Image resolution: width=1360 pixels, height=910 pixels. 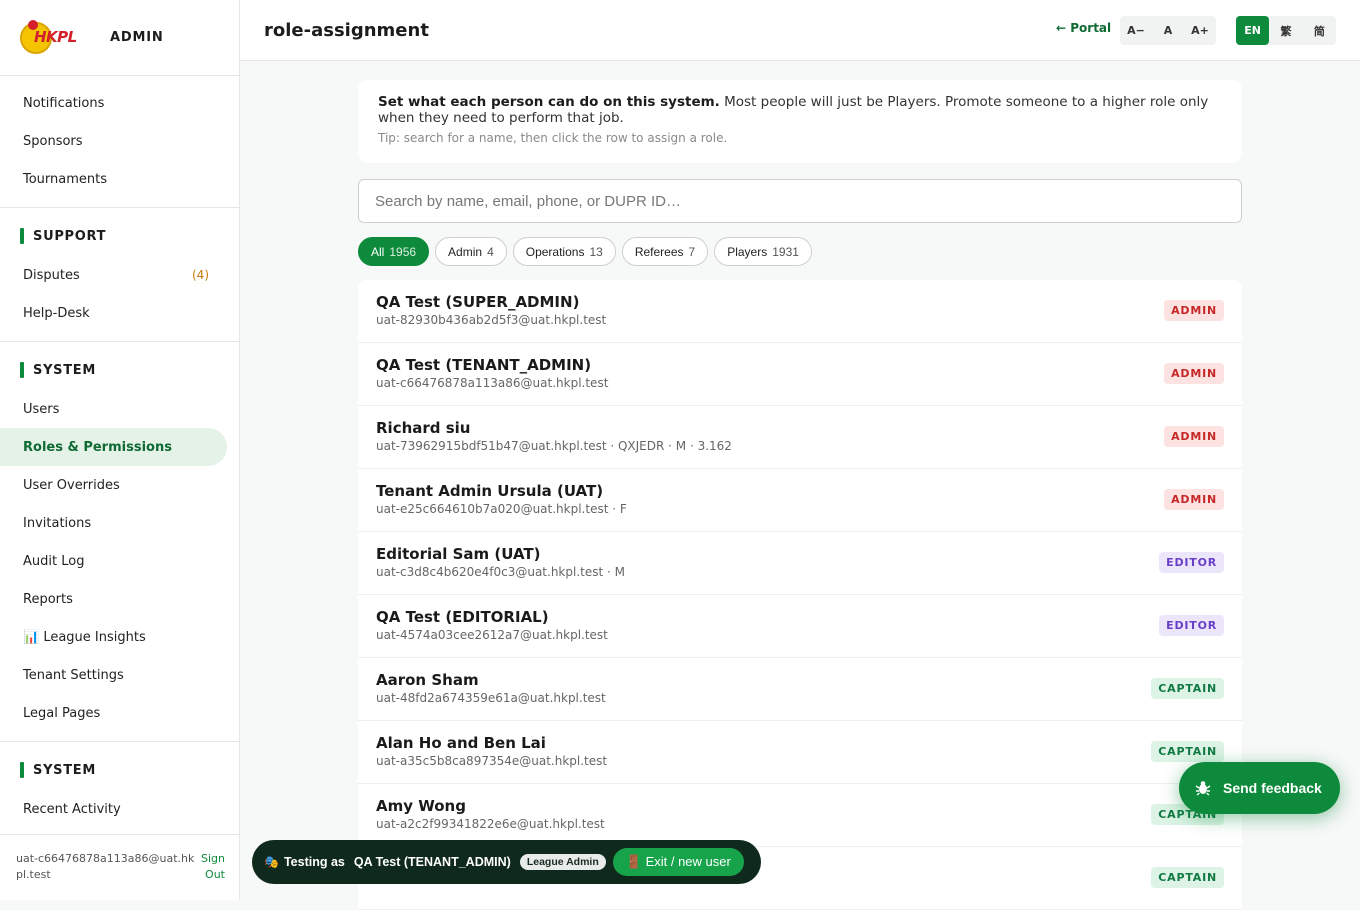 What do you see at coordinates (113, 313) in the screenshot?
I see `sidebar-item-help-desk: Help-Desk` at bounding box center [113, 313].